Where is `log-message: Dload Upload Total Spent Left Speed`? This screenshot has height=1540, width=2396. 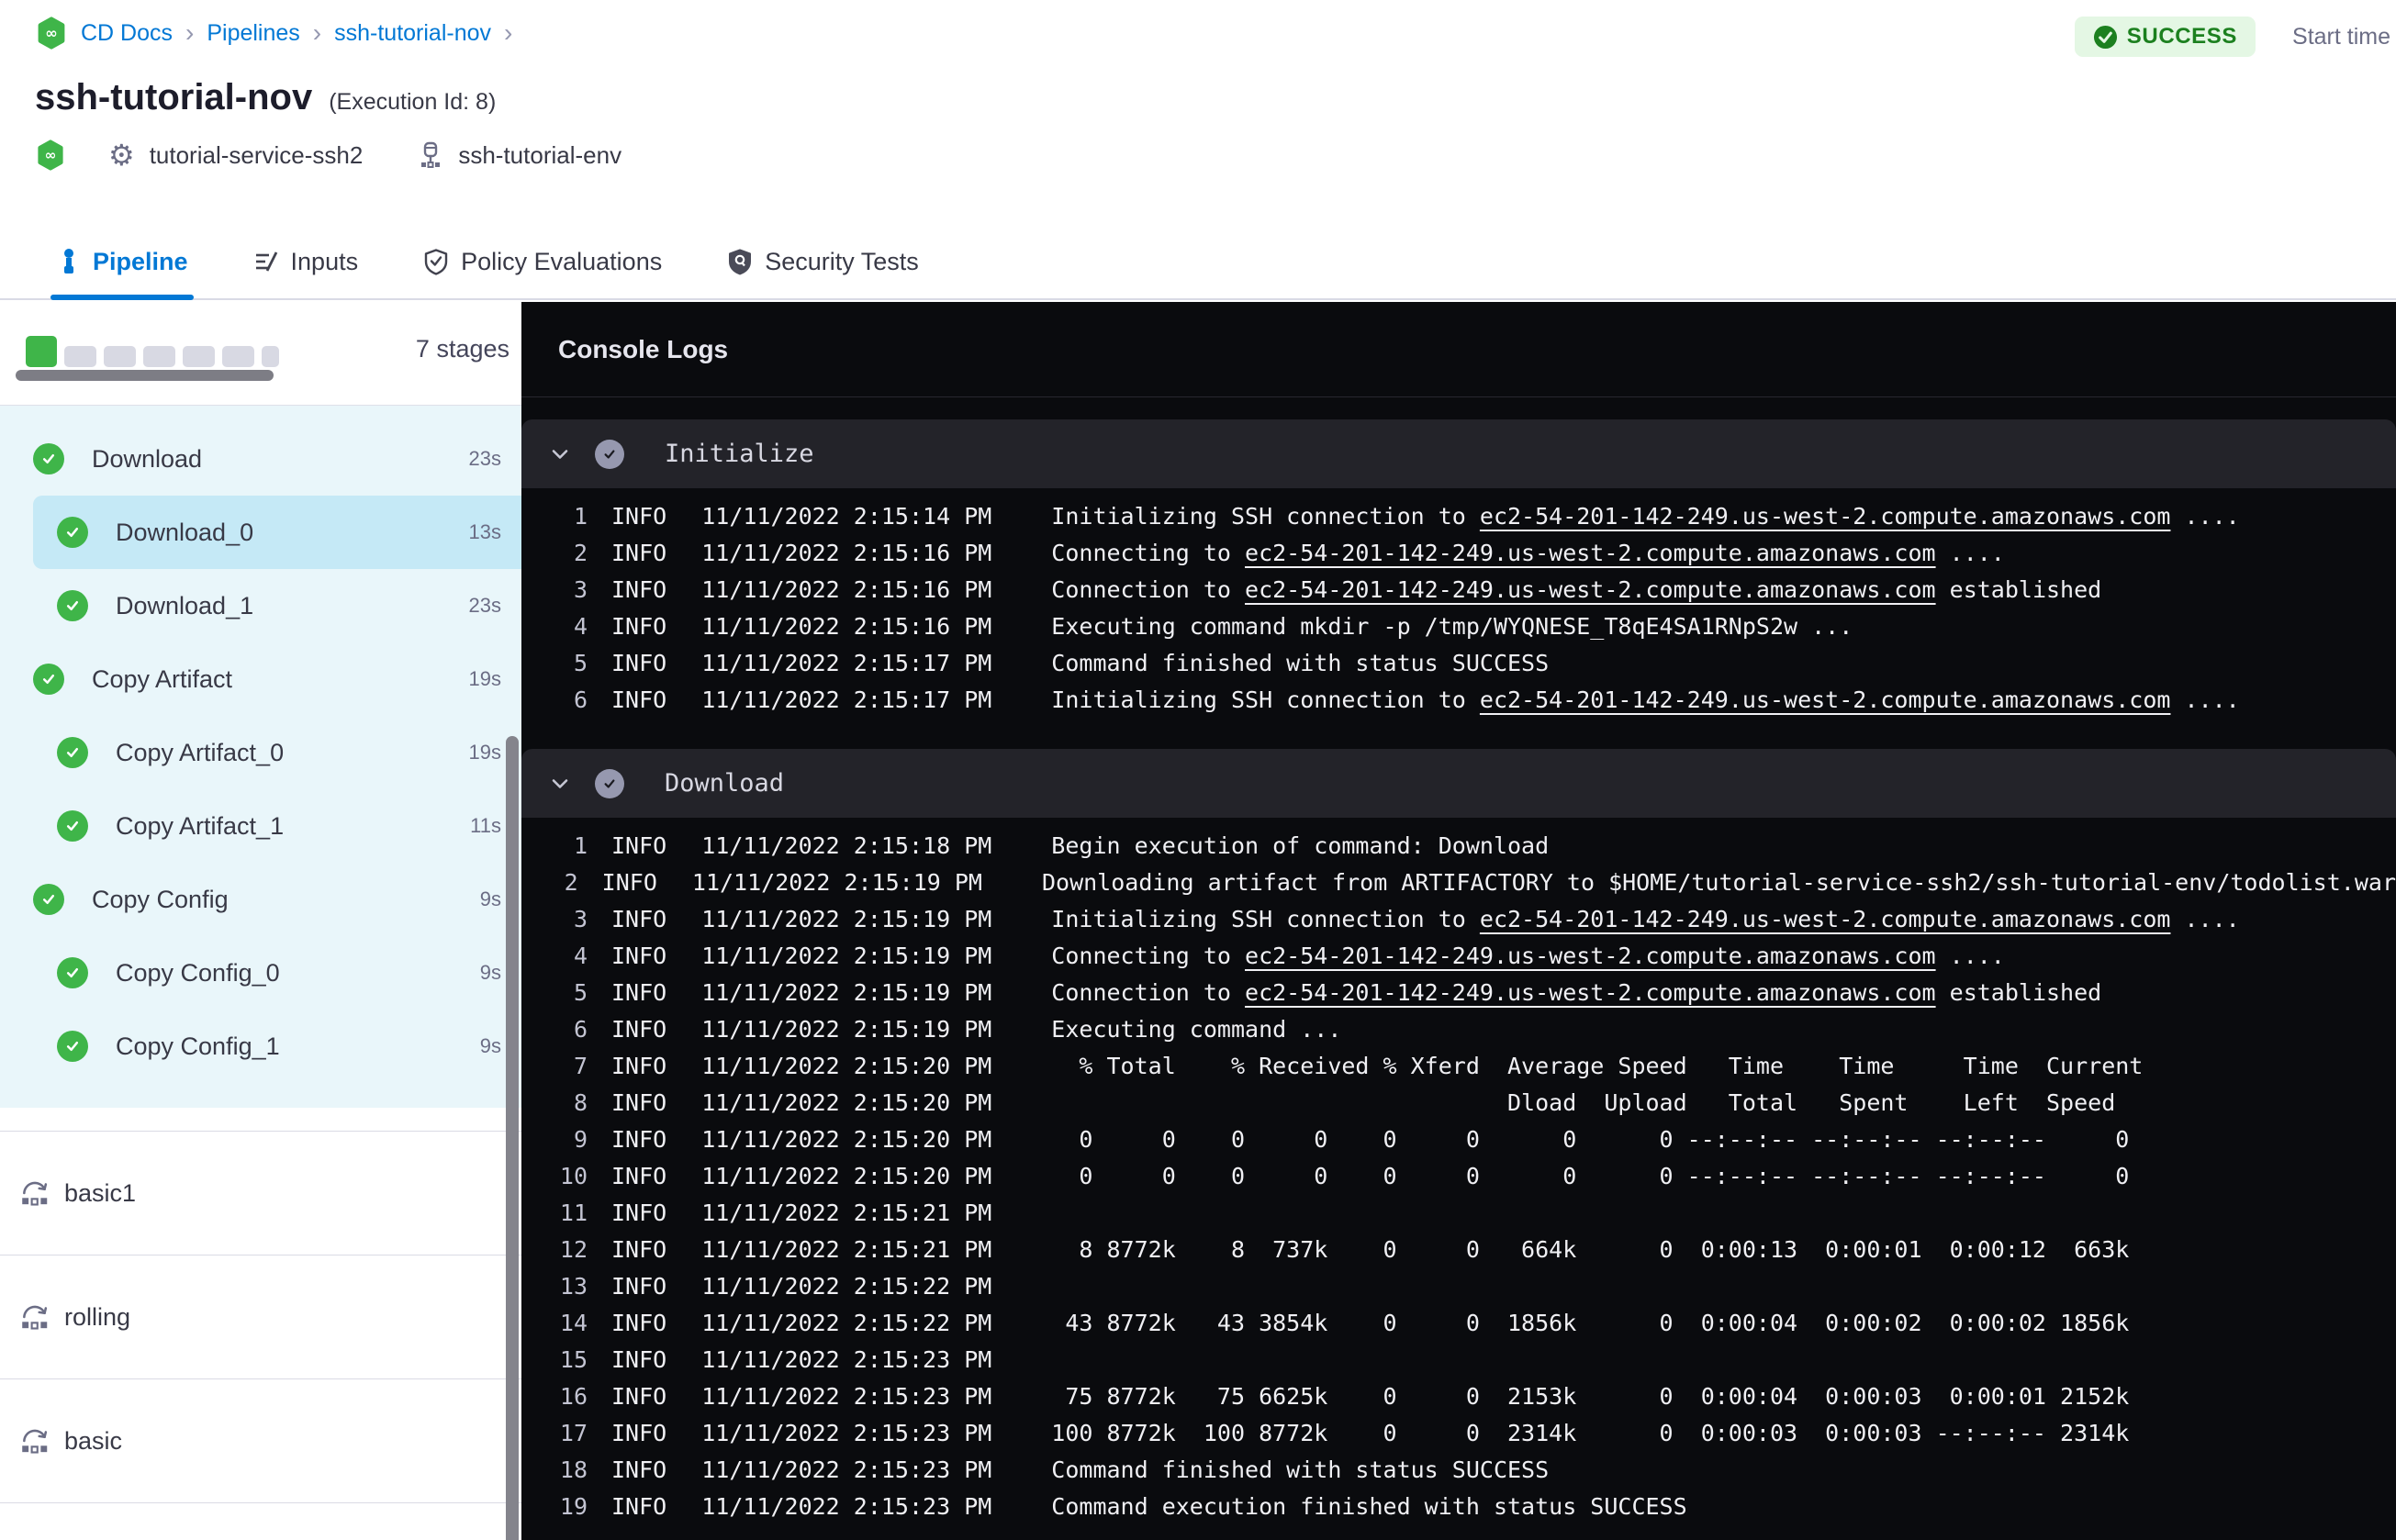
log-message: Dload Upload Total Spent Left Speed is located at coordinates (1584, 1102).